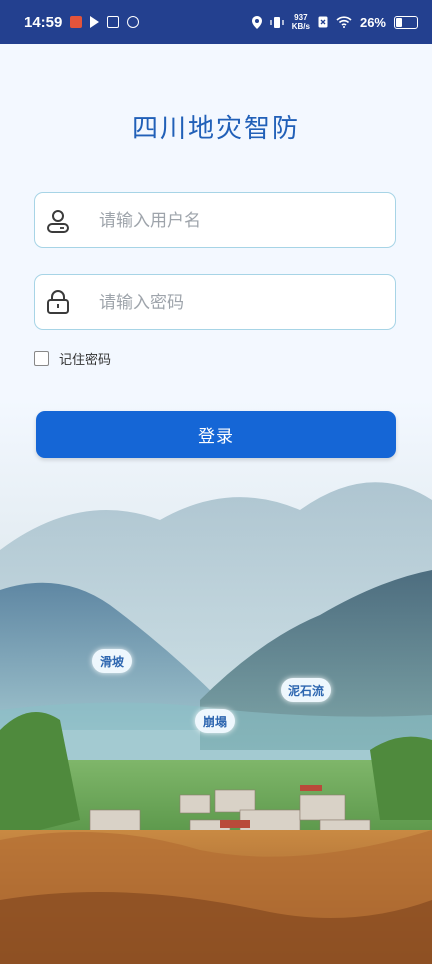 The height and width of the screenshot is (964, 432). What do you see at coordinates (85, 360) in the screenshot?
I see `remember-password-label: 记住密码` at bounding box center [85, 360].